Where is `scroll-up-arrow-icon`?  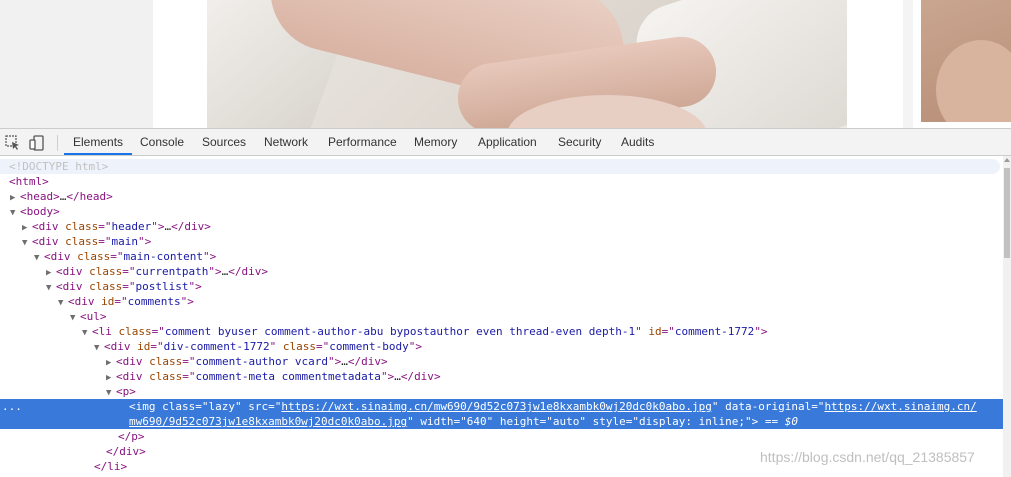 scroll-up-arrow-icon is located at coordinates (1007, 160).